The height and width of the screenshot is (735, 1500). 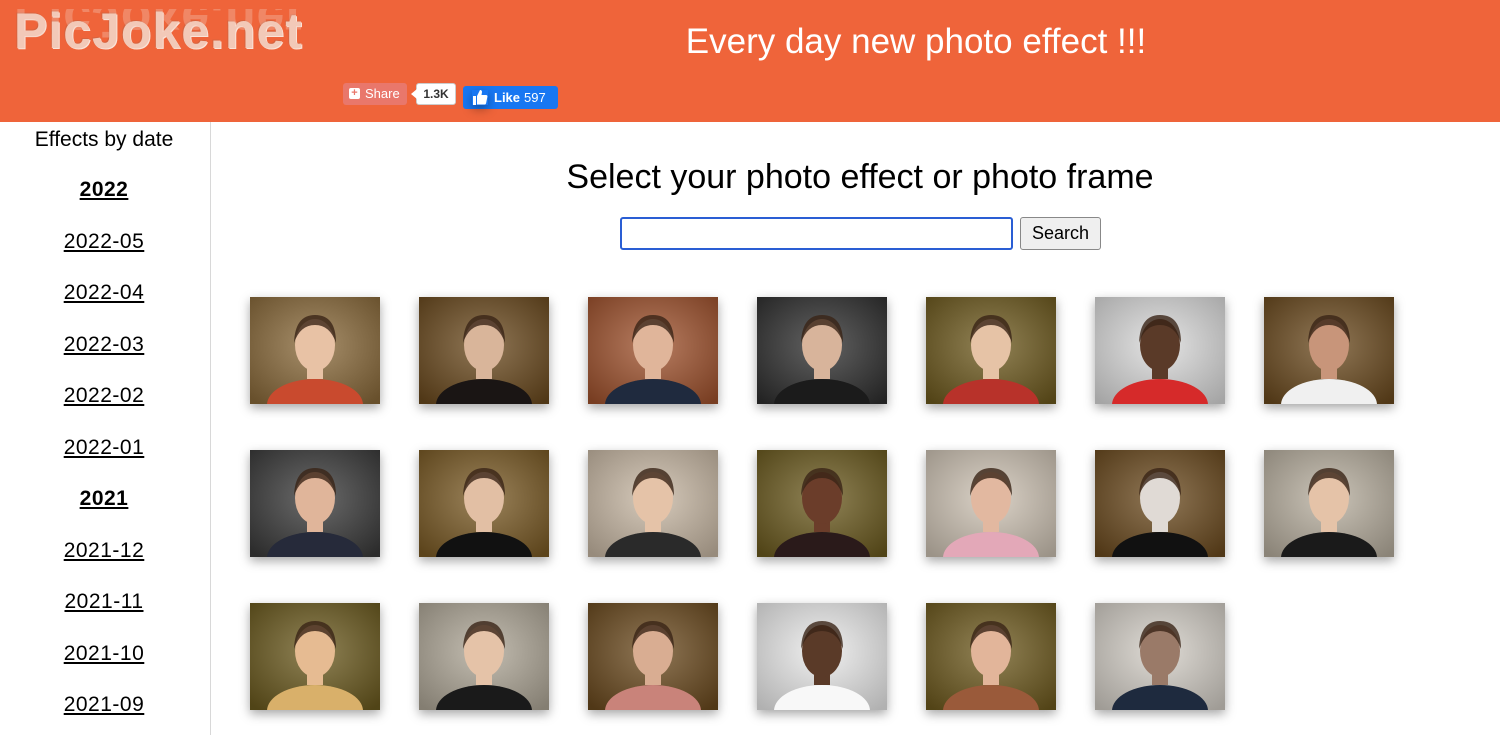 What do you see at coordinates (480, 97) in the screenshot?
I see `thumbs-up-icon` at bounding box center [480, 97].